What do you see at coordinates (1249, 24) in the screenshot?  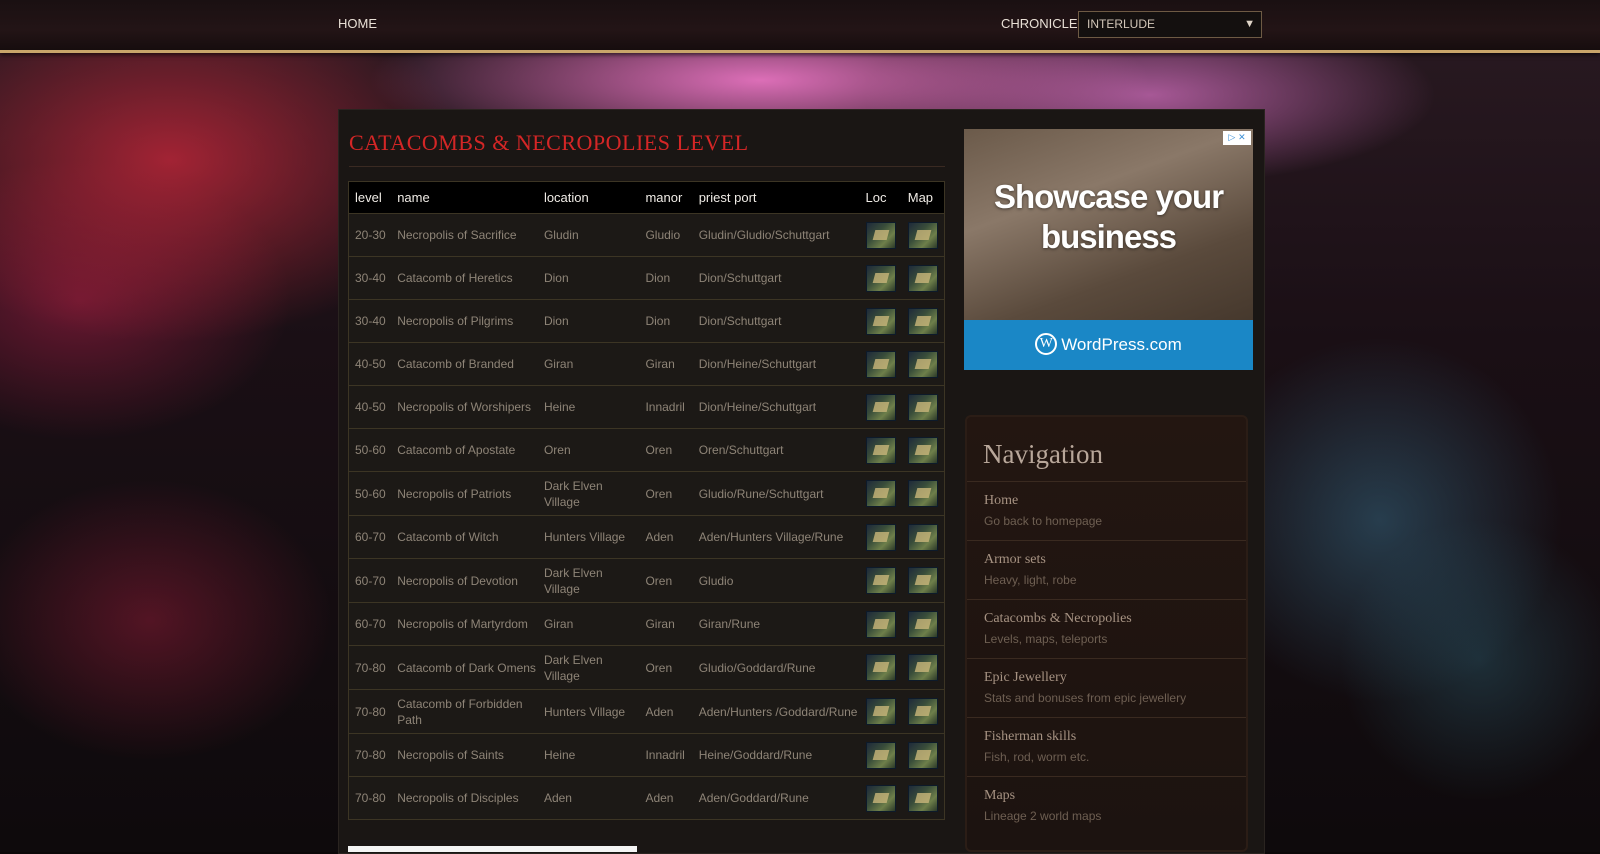 I see `chevron-down-icon: ▼` at bounding box center [1249, 24].